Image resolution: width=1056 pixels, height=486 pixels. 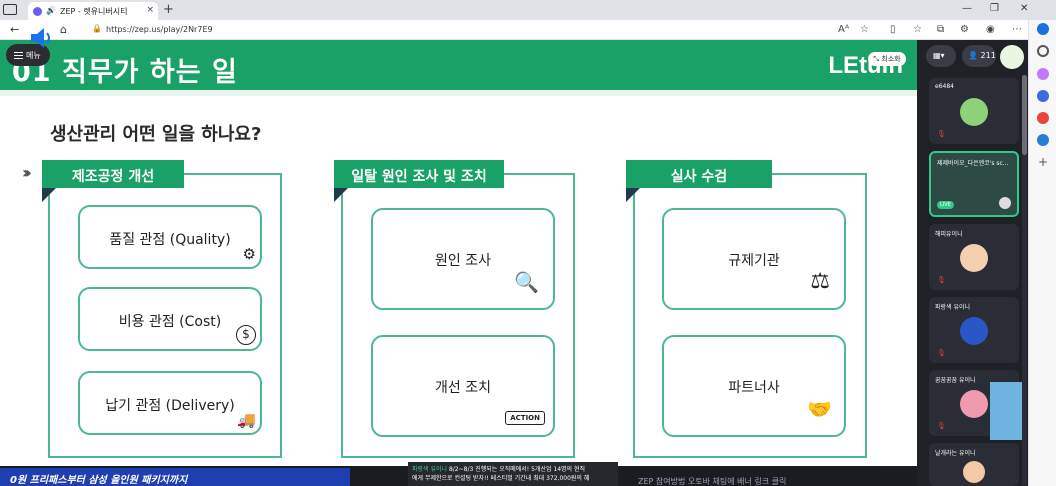 What do you see at coordinates (37, 11) in the screenshot?
I see `zep-favicon-icon` at bounding box center [37, 11].